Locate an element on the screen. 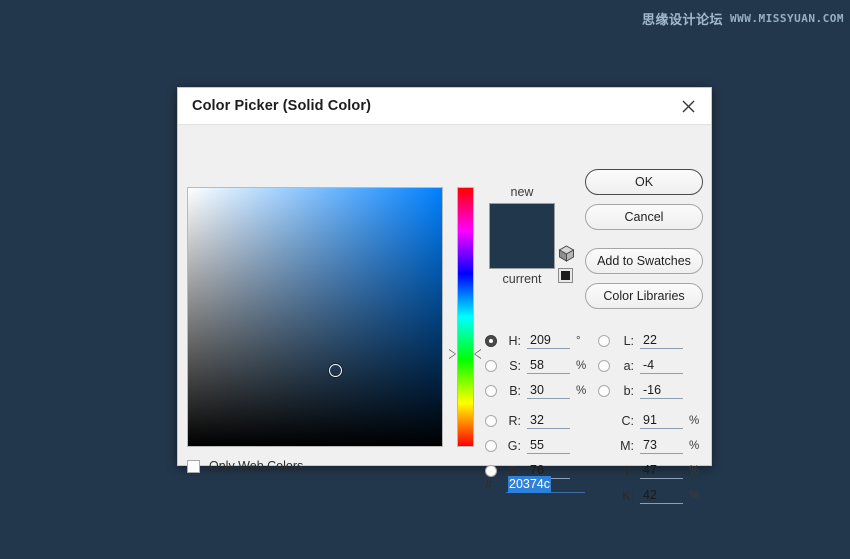 The image size is (850, 559). input-y is located at coordinates (661, 470).